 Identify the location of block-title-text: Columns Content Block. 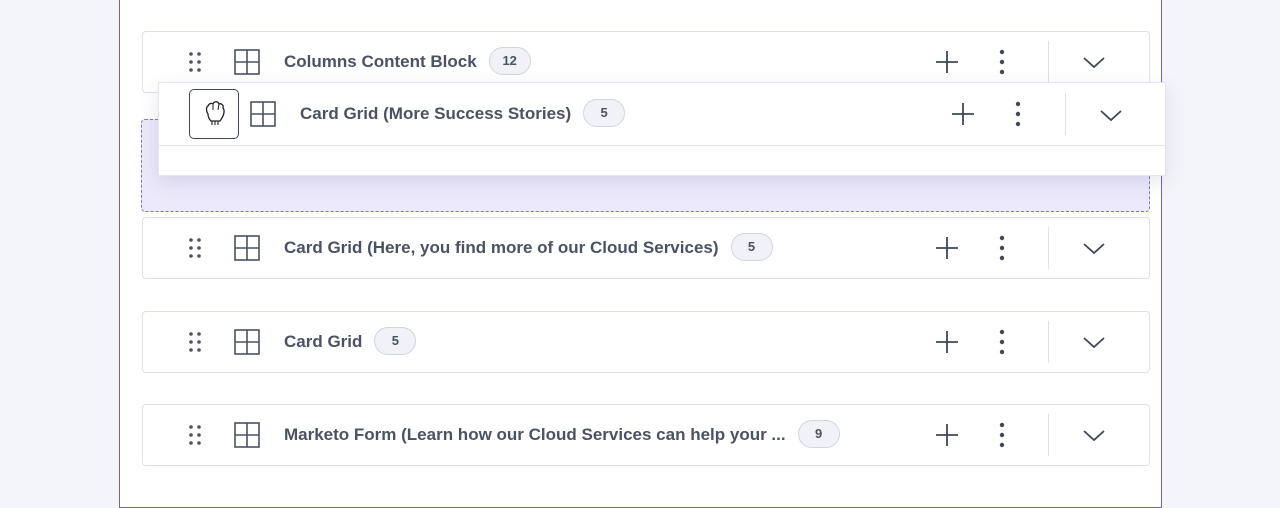
(380, 61).